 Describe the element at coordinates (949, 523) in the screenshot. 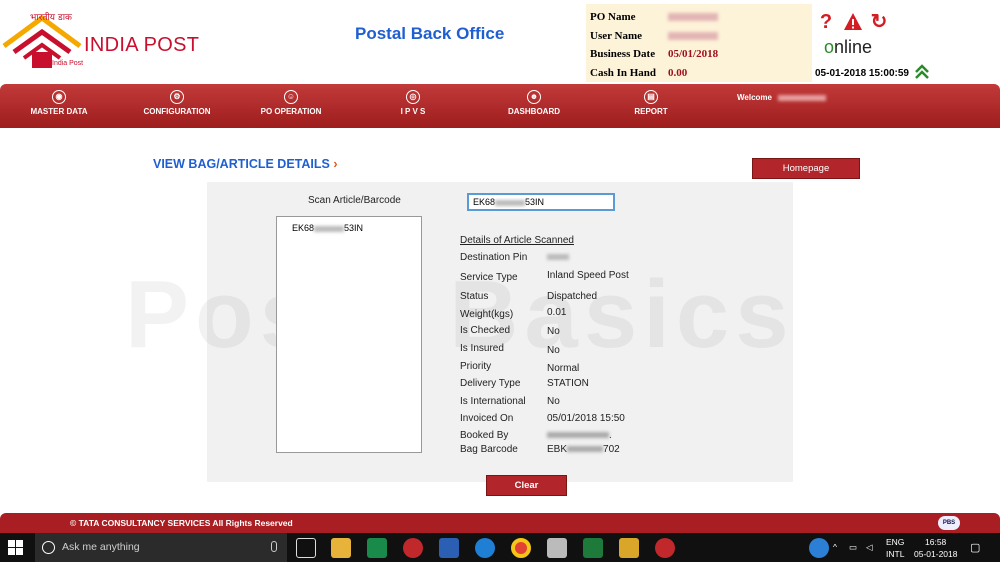

I see `pbs-badge: PBS` at that location.